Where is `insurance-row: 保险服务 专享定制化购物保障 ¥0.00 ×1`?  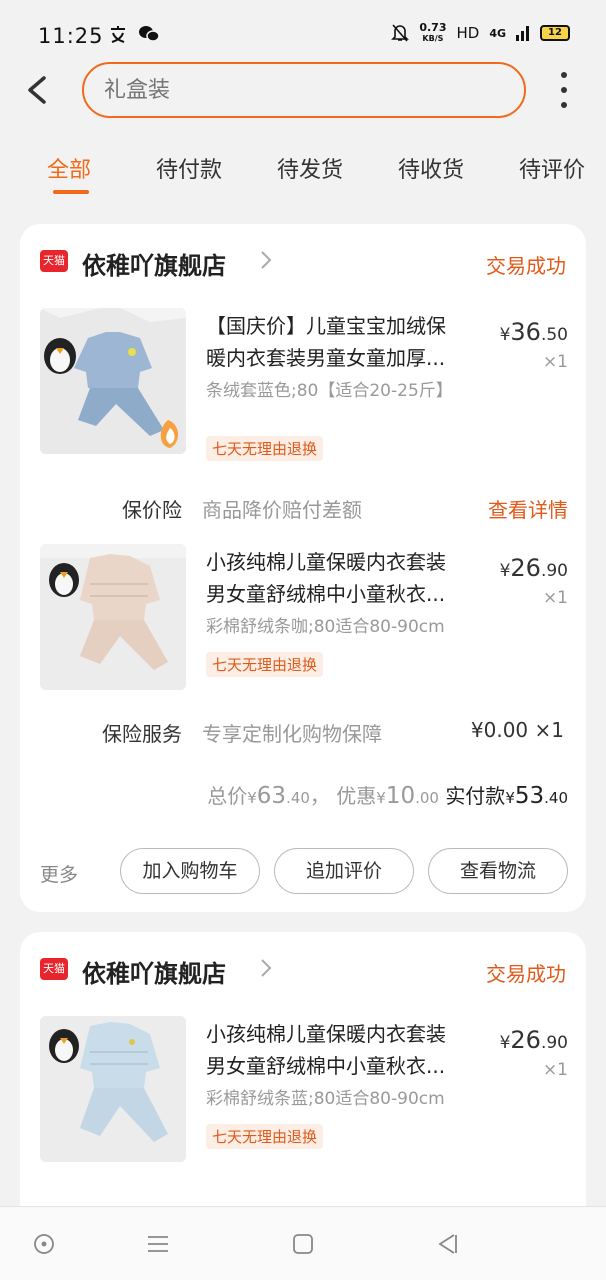
insurance-row: 保险服务 专享定制化购物保障 ¥0.00 ×1 is located at coordinates (303, 738).